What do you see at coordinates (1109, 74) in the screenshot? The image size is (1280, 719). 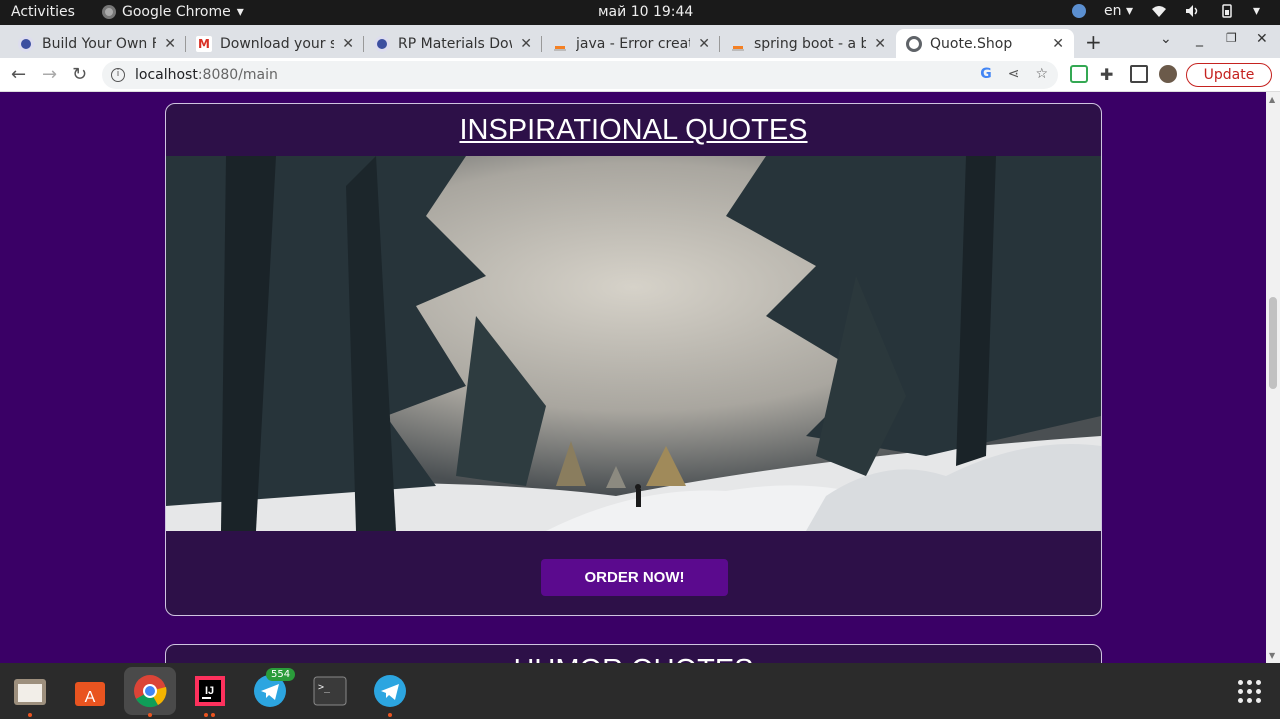 I see `extensions-puzzle-icon: ✚` at bounding box center [1109, 74].